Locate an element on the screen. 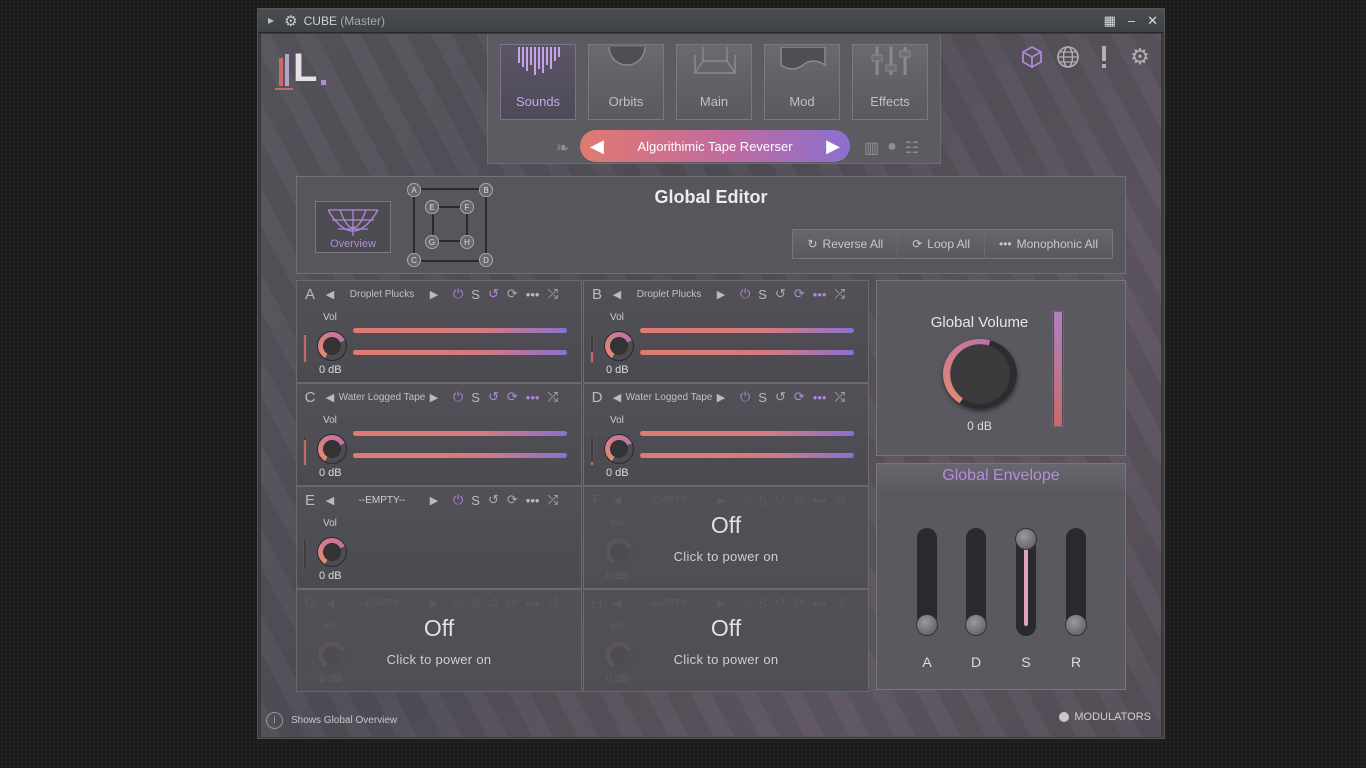 This screenshot has width=1366, height=768. leaf-icon: ❧ is located at coordinates (562, 148).